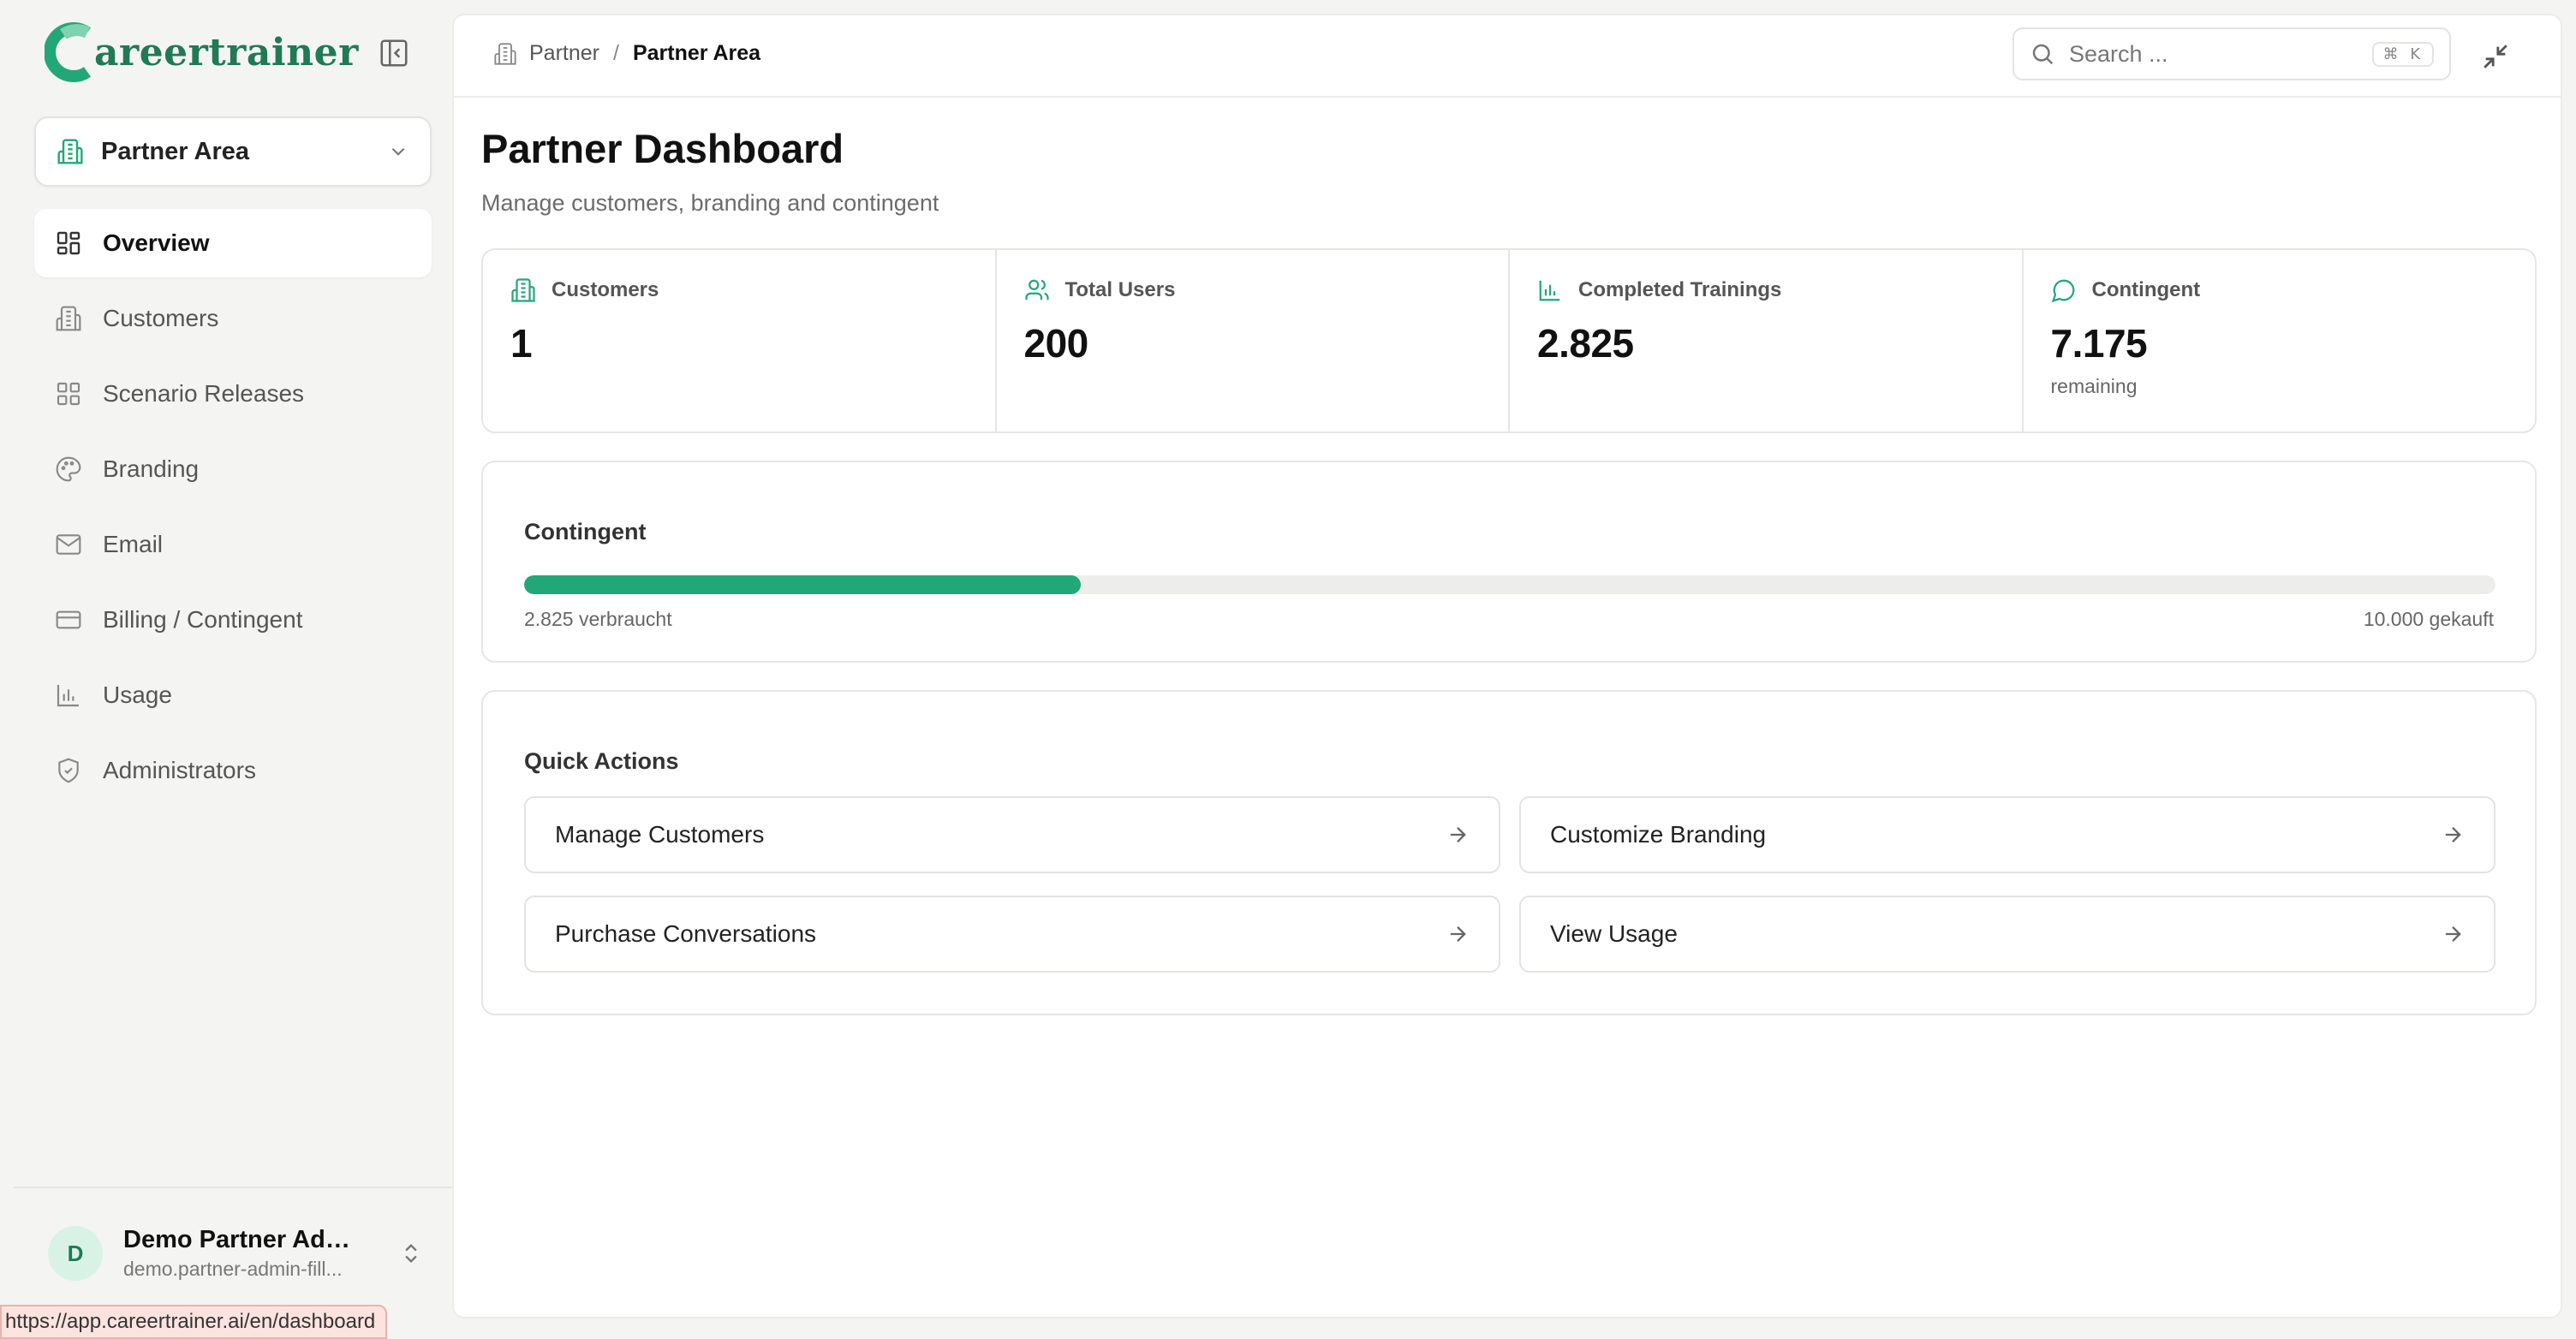  What do you see at coordinates (2007, 934) in the screenshot?
I see `view-usage-button: View Usage` at bounding box center [2007, 934].